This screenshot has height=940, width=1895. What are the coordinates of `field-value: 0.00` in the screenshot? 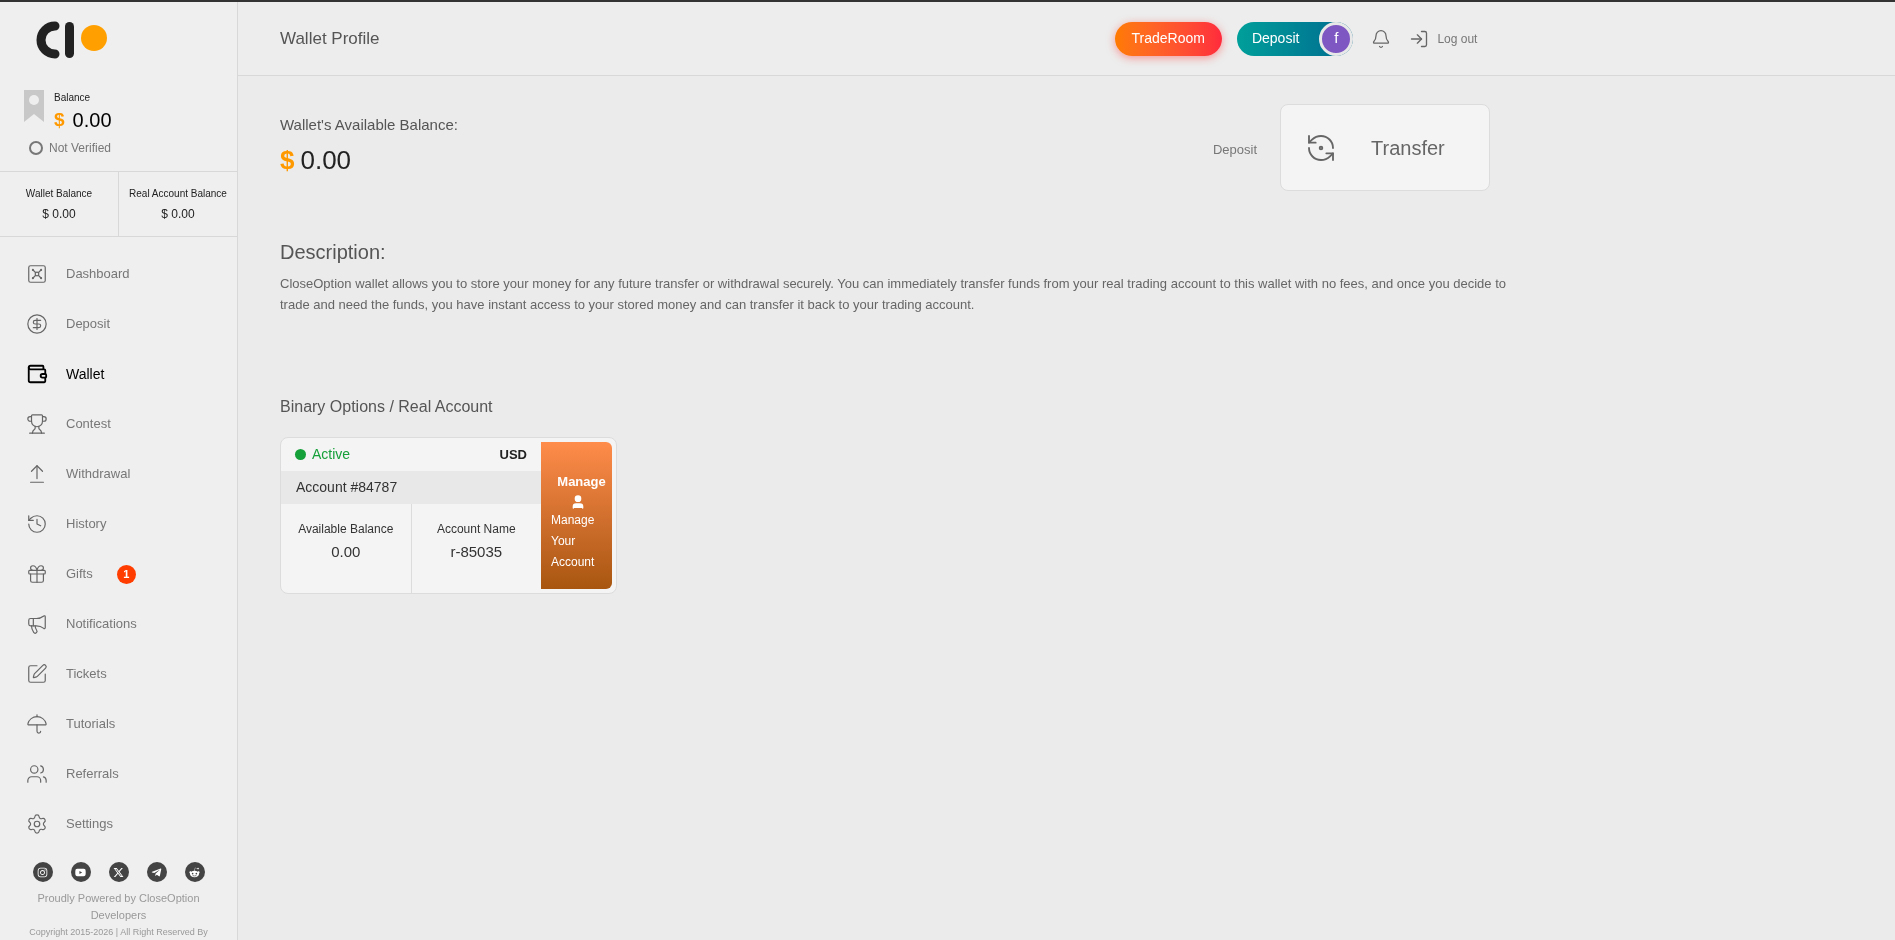 It's located at (346, 552).